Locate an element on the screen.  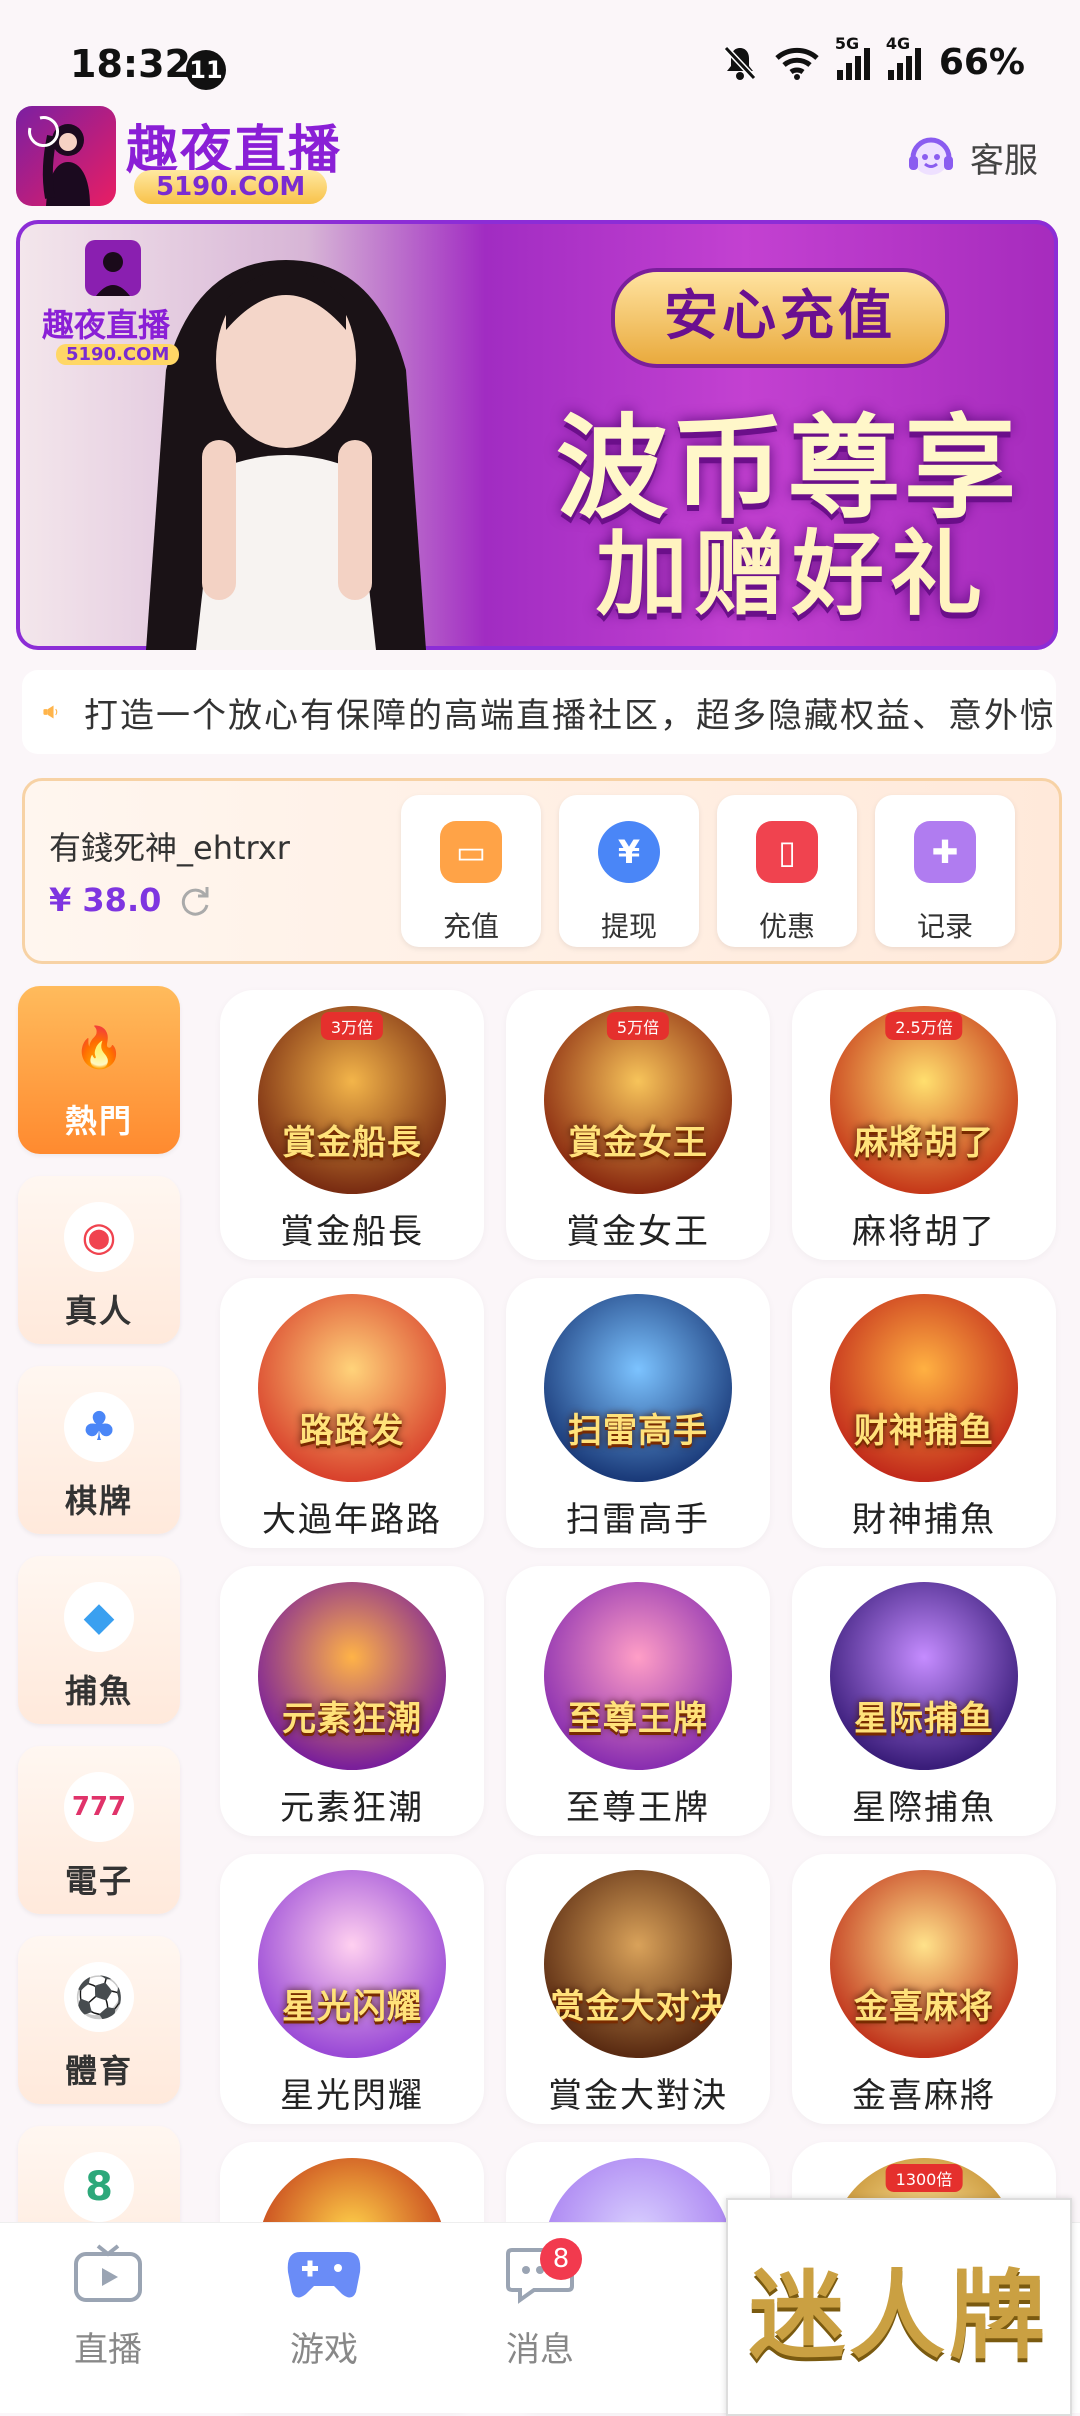
bell-off-icon is located at coordinates (740, 62).